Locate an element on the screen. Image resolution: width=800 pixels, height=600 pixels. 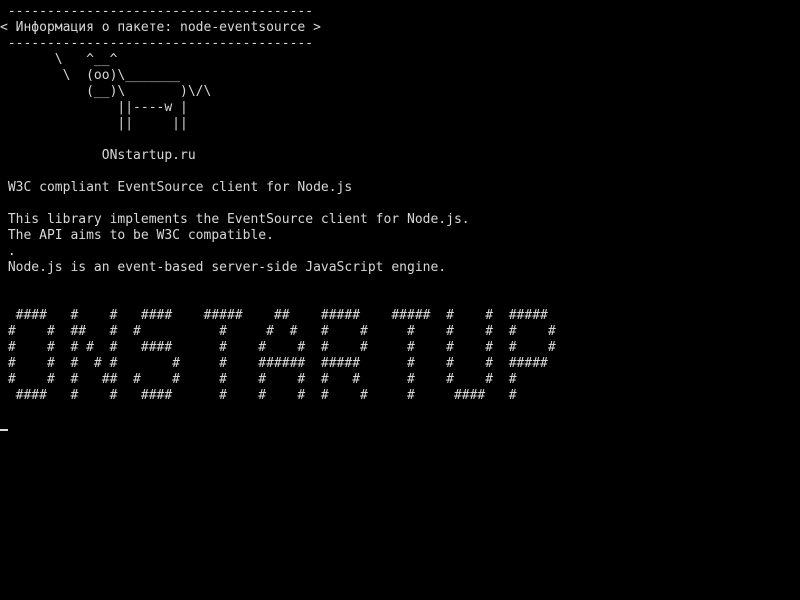
cow-art-line: \ ^__^ is located at coordinates (59, 59).